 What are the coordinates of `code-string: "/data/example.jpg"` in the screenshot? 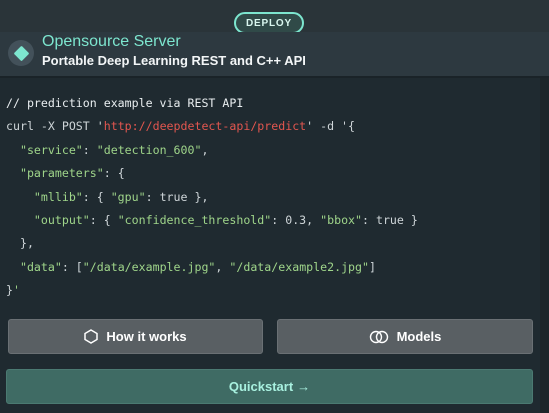 It's located at (149, 266).